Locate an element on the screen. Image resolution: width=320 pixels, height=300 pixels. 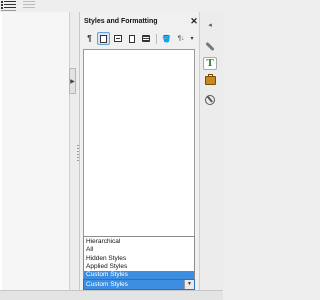
frame-styles-button is located at coordinates (117, 38).